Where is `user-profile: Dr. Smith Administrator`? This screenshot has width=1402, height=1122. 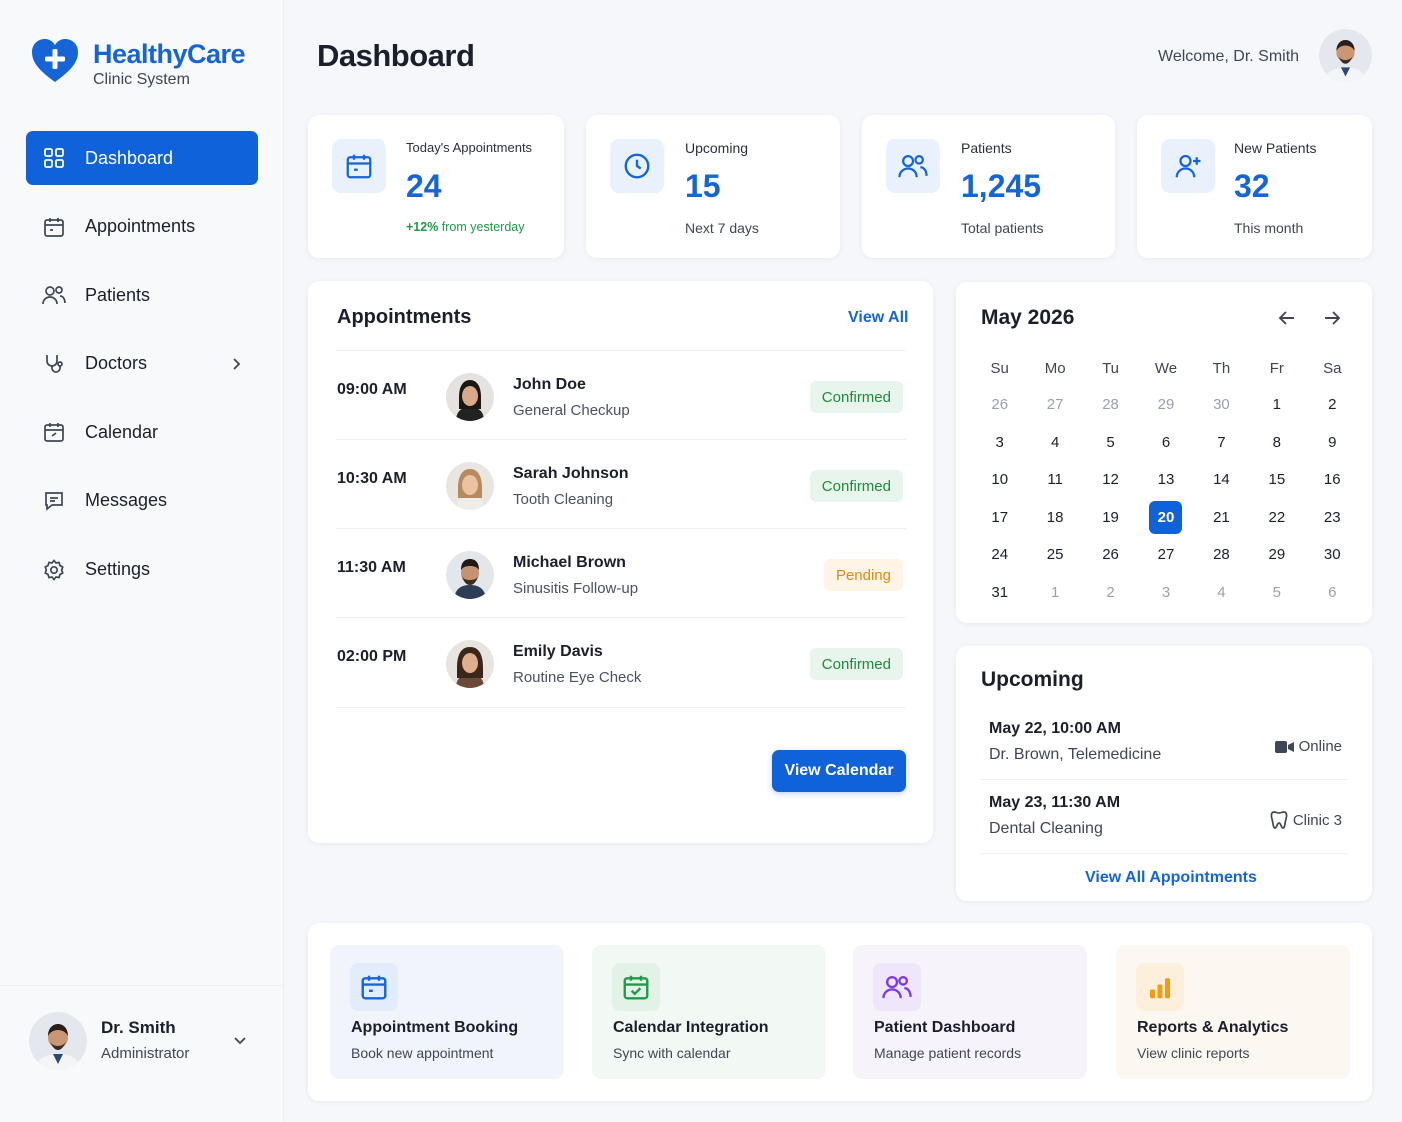 user-profile: Dr. Smith Administrator is located at coordinates (142, 1053).